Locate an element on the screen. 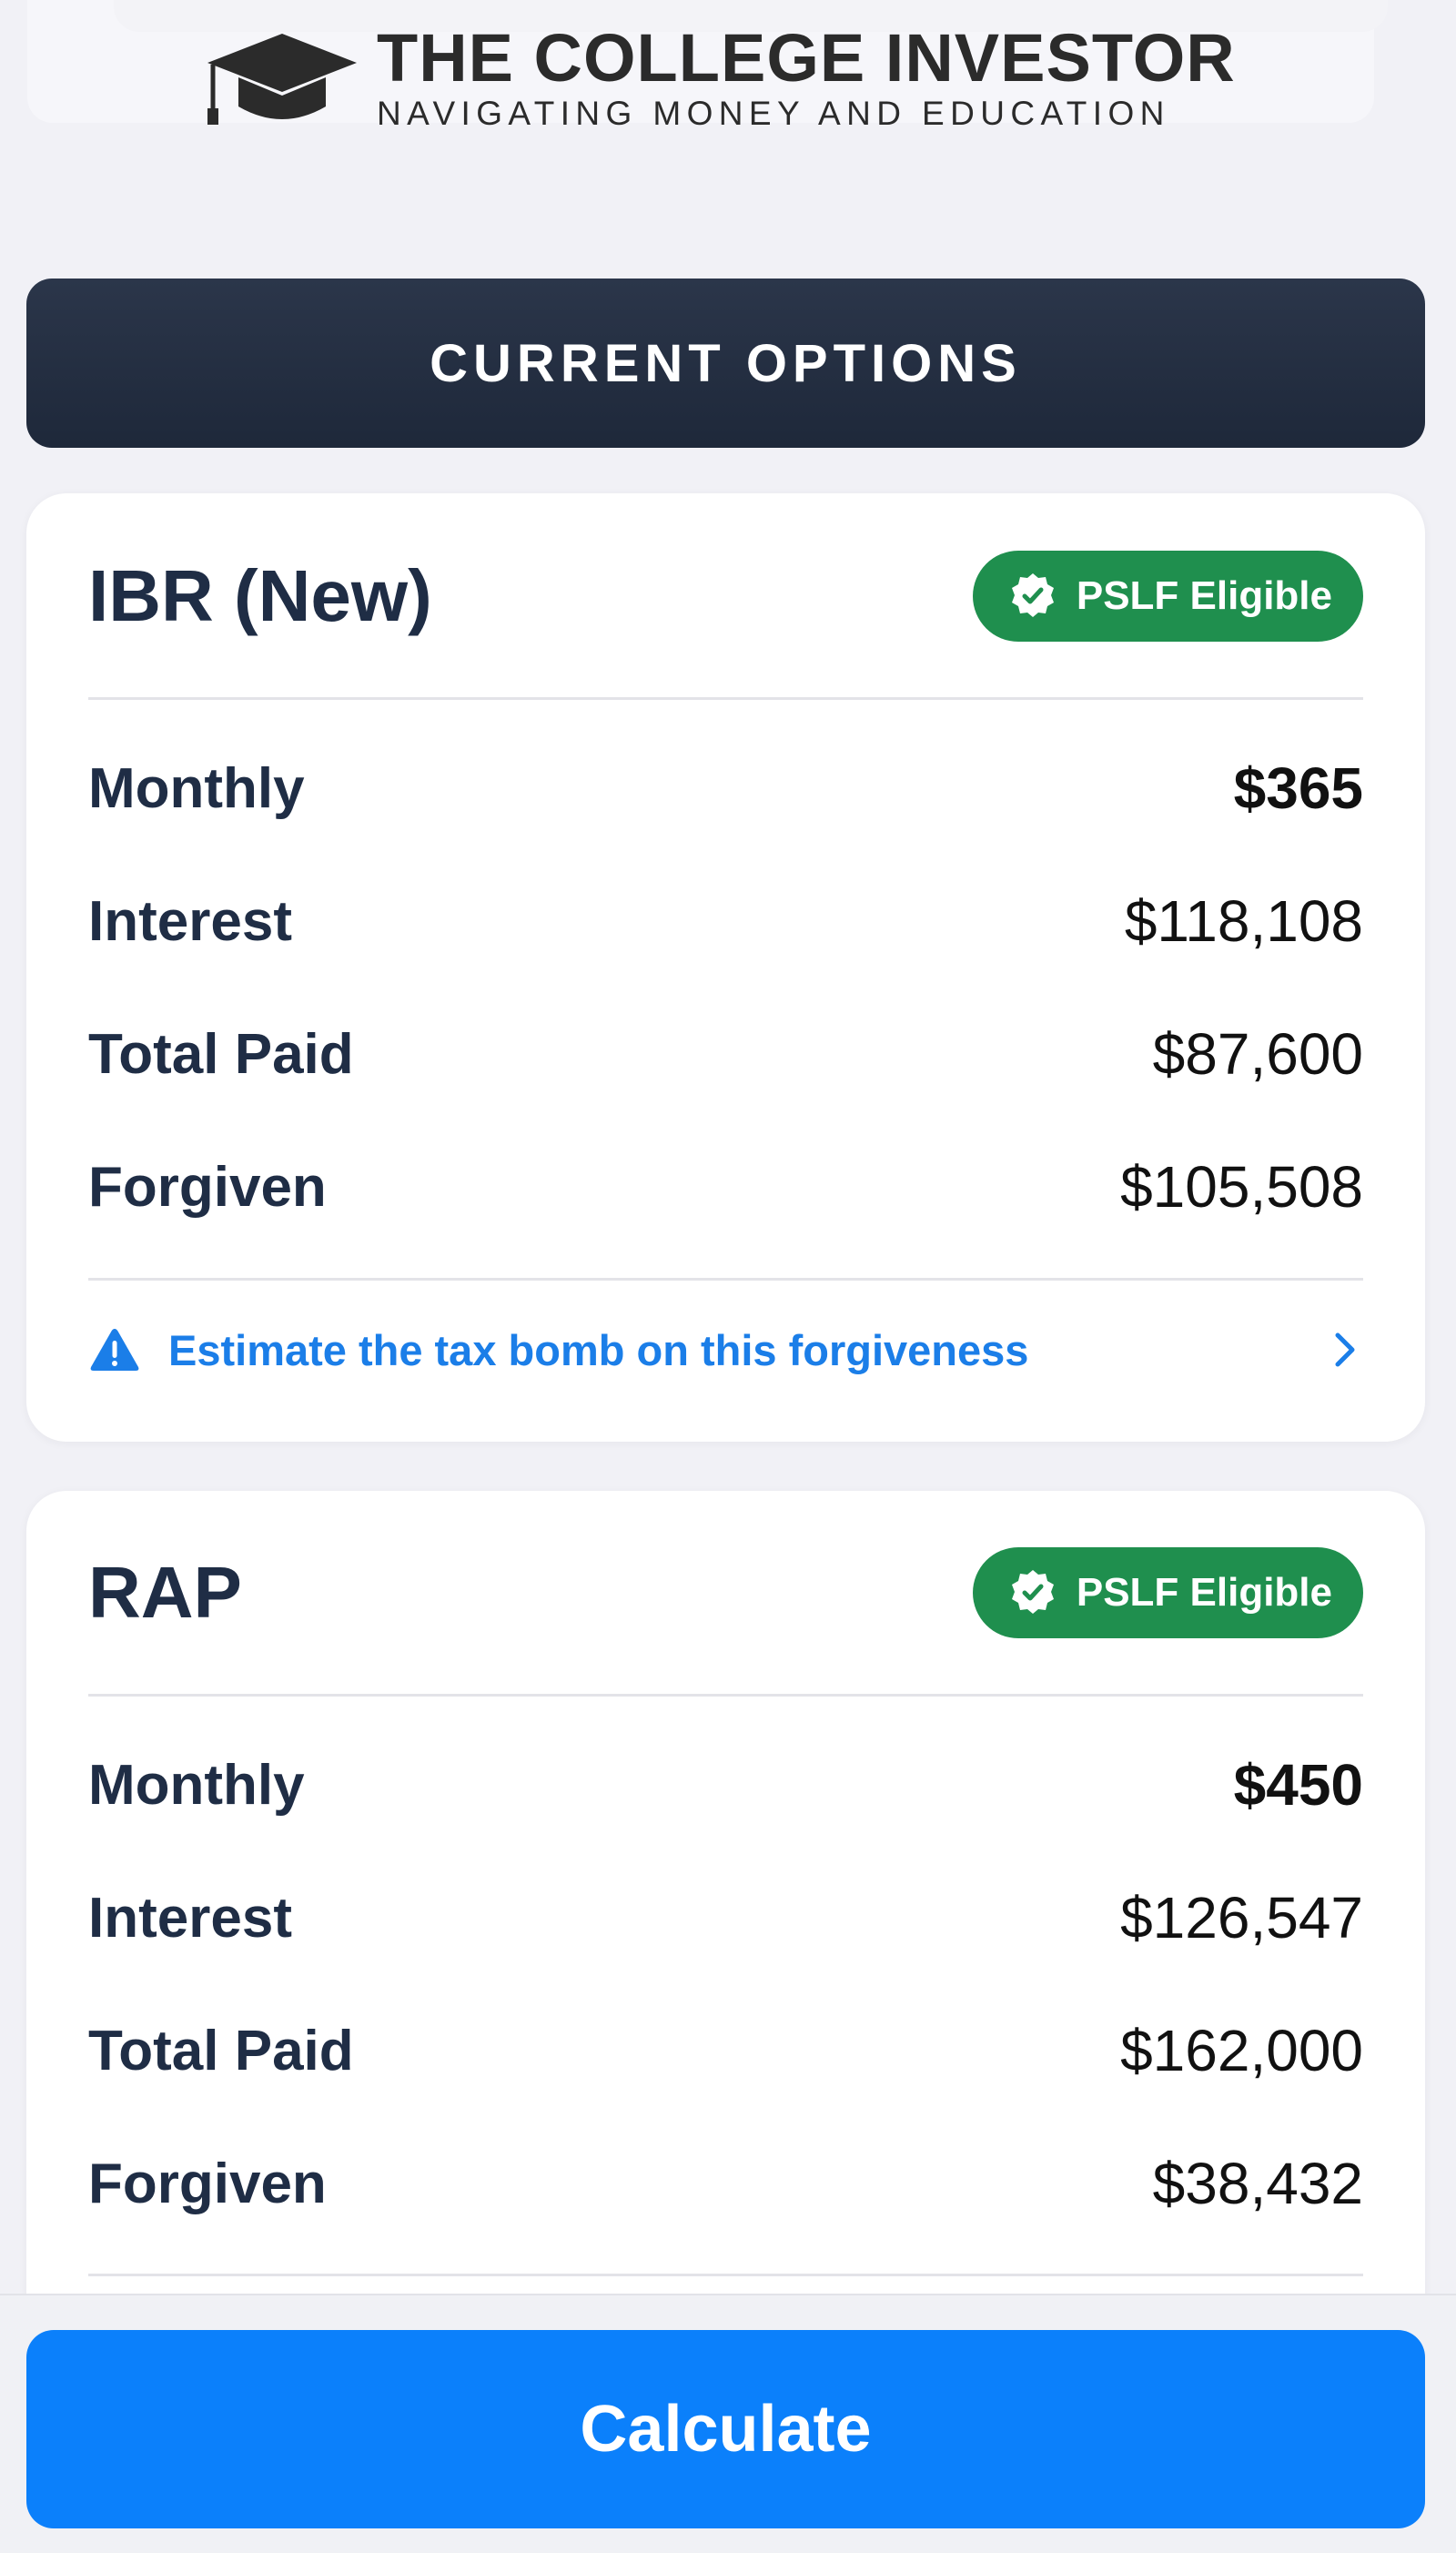 This screenshot has width=1456, height=2553. row-interest: Interest $118,108 is located at coordinates (726, 921).